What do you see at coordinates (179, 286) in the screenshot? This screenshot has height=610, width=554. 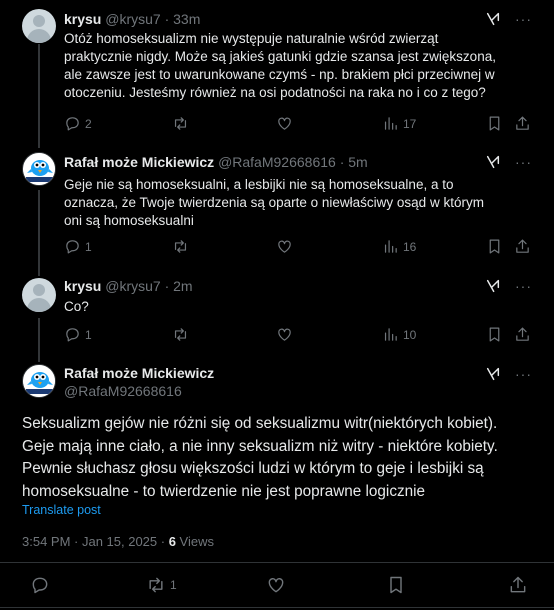 I see `tweet-time: · 2m` at bounding box center [179, 286].